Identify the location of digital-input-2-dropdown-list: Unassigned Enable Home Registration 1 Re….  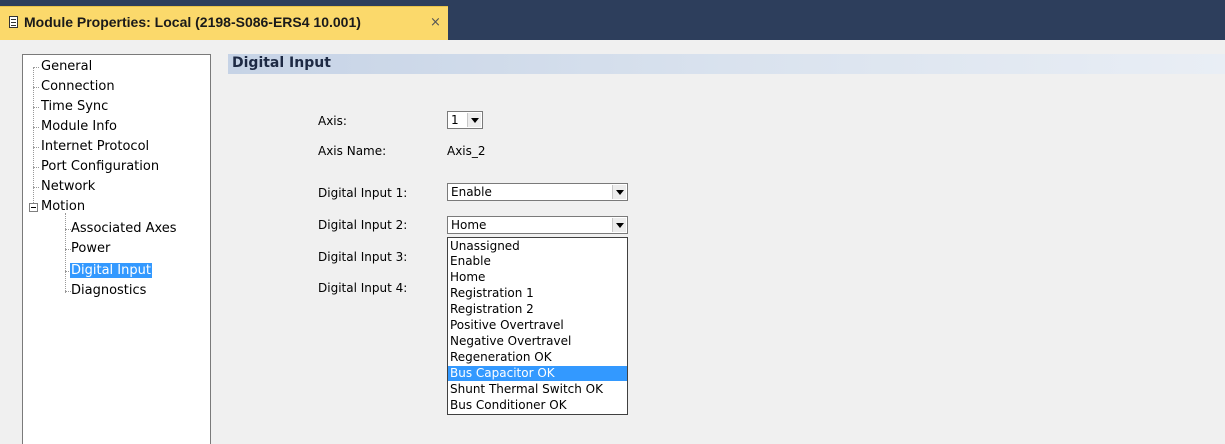
(537, 326).